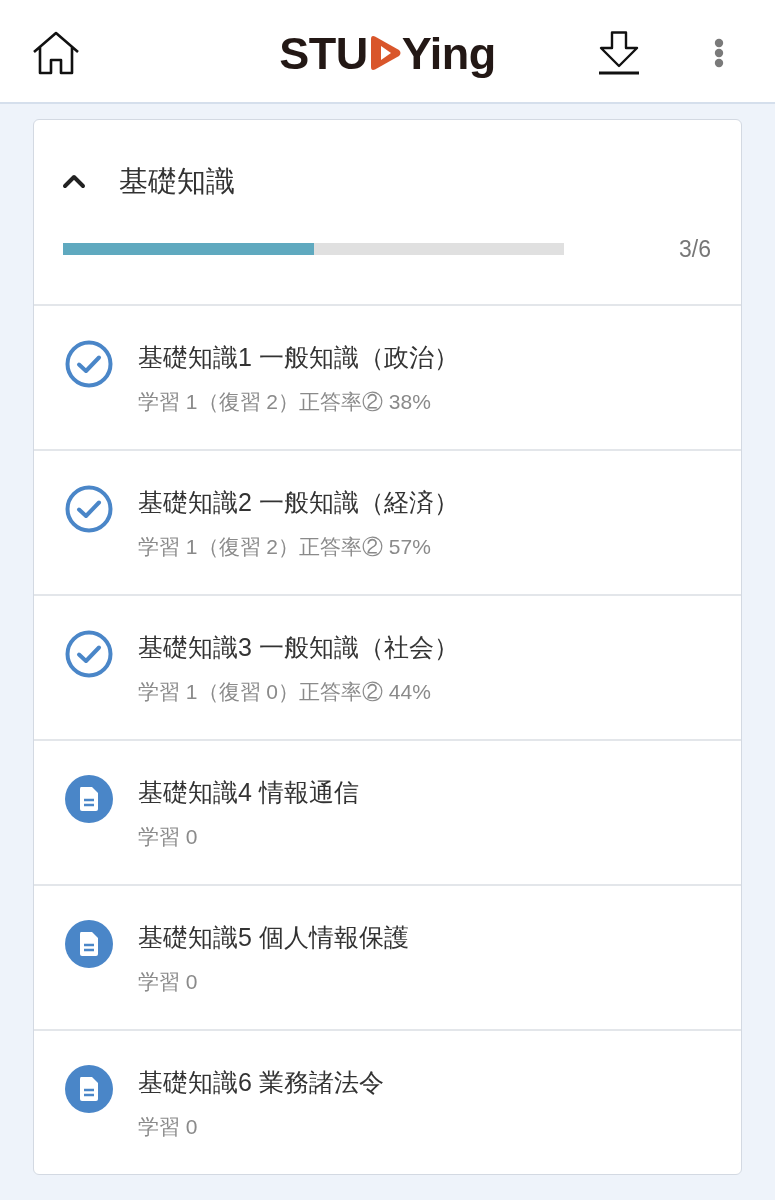 The height and width of the screenshot is (1200, 775). I want to click on lesson-item: 基礎知識5 個人情報保護 学習 0, so click(387, 956).